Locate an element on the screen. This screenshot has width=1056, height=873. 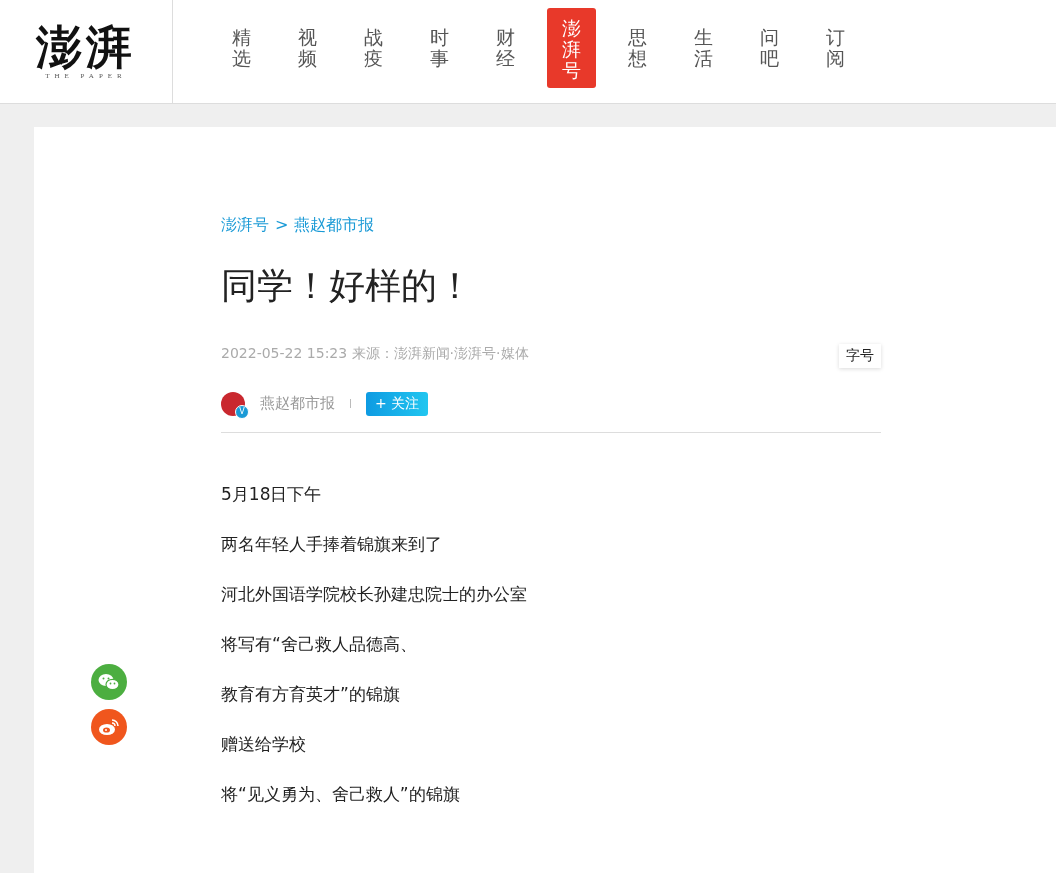
article-paragraph: 两名年轻人手捧着锦旗来到了 is located at coordinates (332, 544).